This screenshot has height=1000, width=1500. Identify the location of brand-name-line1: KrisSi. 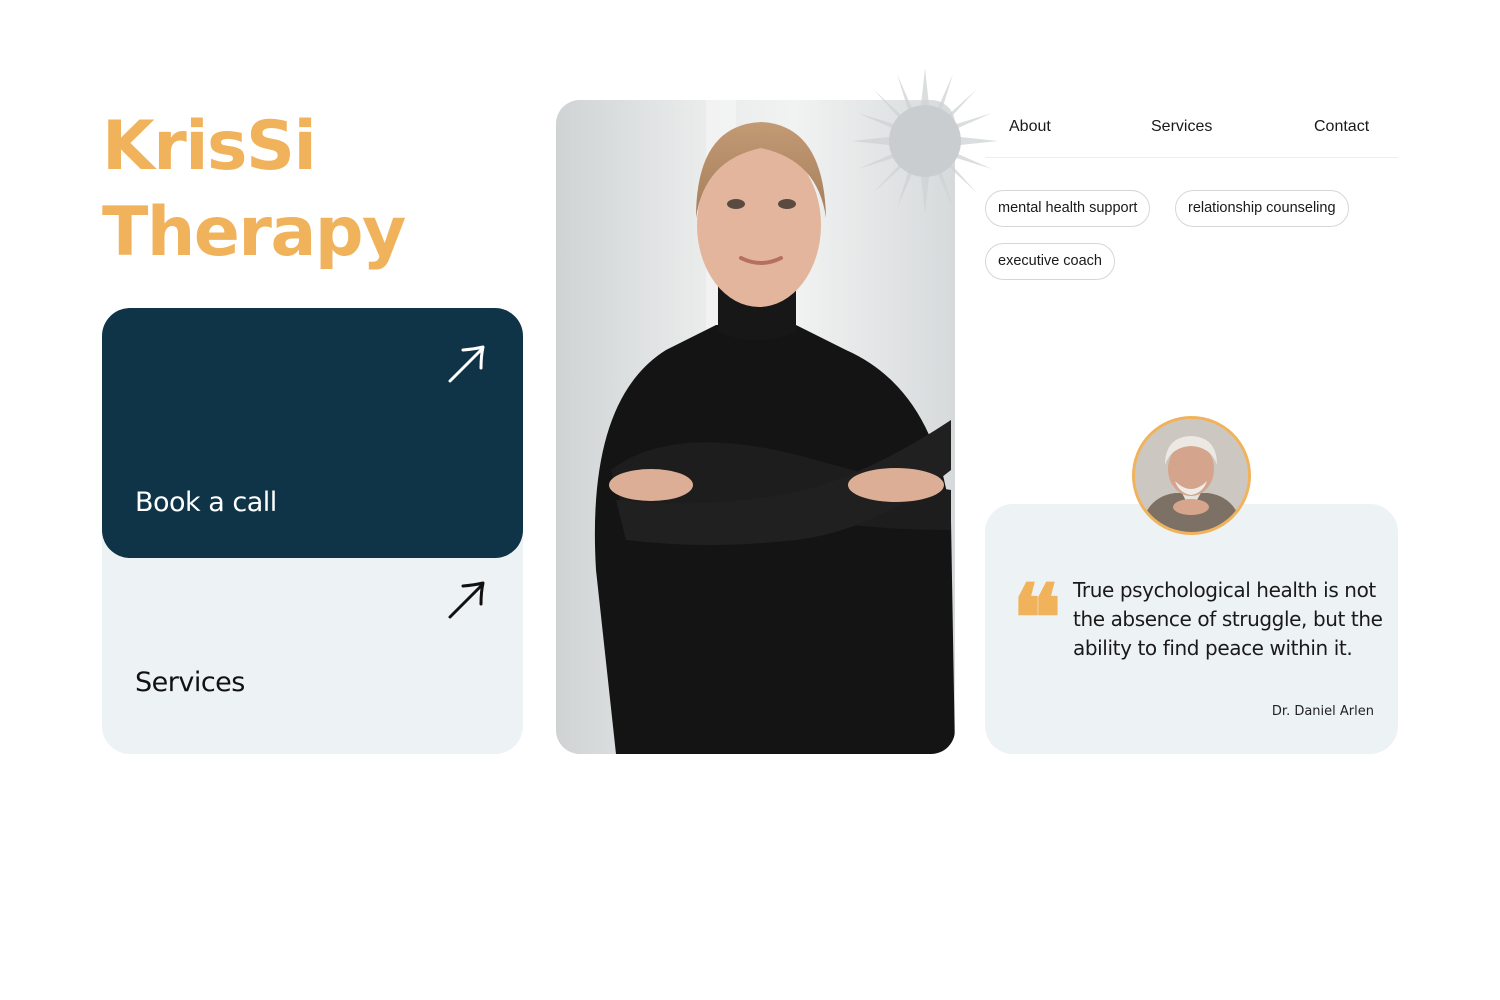
(209, 146).